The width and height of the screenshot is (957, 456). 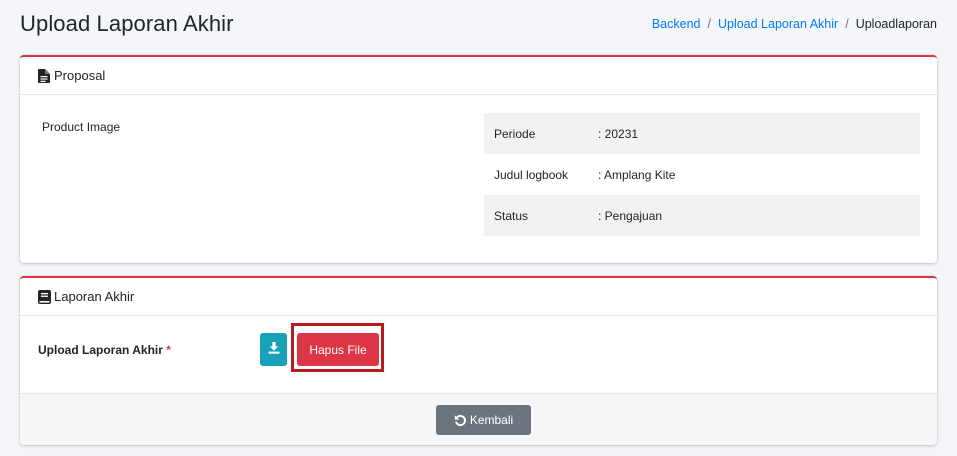 What do you see at coordinates (896, 24) in the screenshot?
I see `breadcrumb-current: Uploadlaporan` at bounding box center [896, 24].